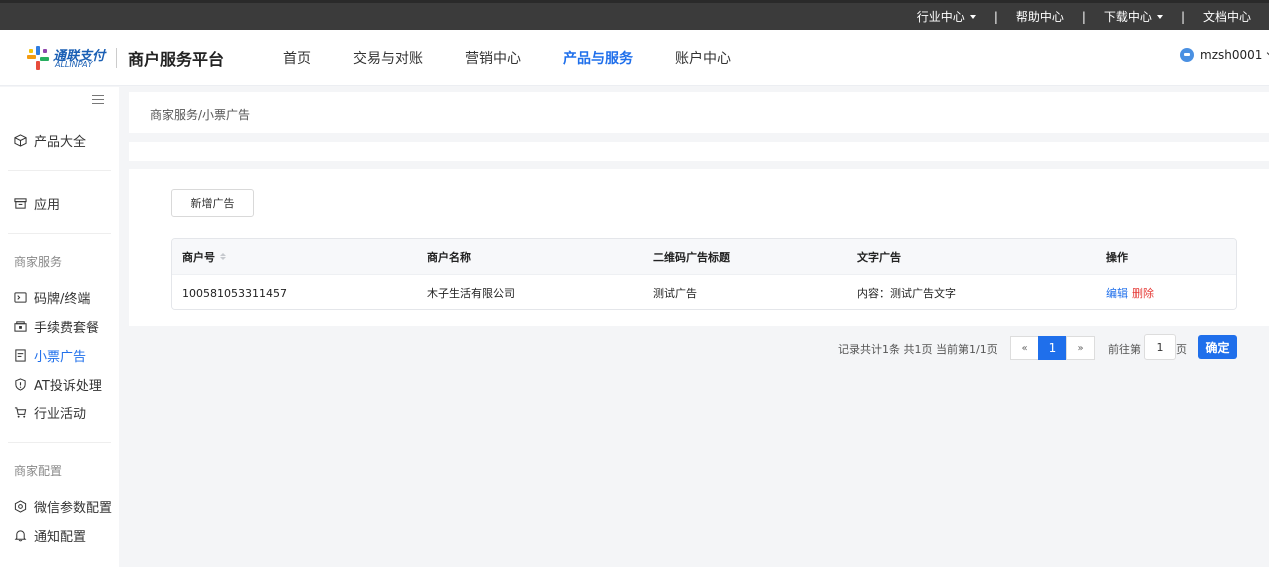 Image resolution: width=1269 pixels, height=567 pixels. I want to click on help-center-link: 帮助中心, so click(1040, 16).